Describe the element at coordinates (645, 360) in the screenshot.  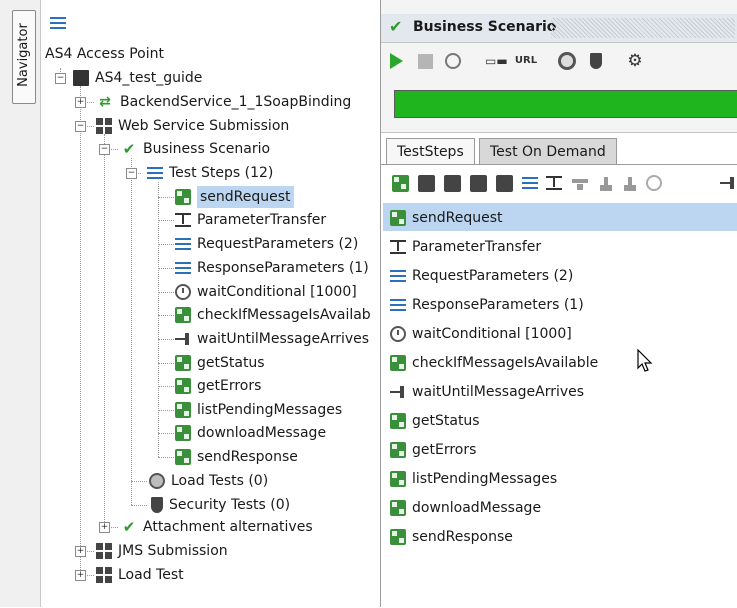
I see `mouse-cursor-icon` at that location.